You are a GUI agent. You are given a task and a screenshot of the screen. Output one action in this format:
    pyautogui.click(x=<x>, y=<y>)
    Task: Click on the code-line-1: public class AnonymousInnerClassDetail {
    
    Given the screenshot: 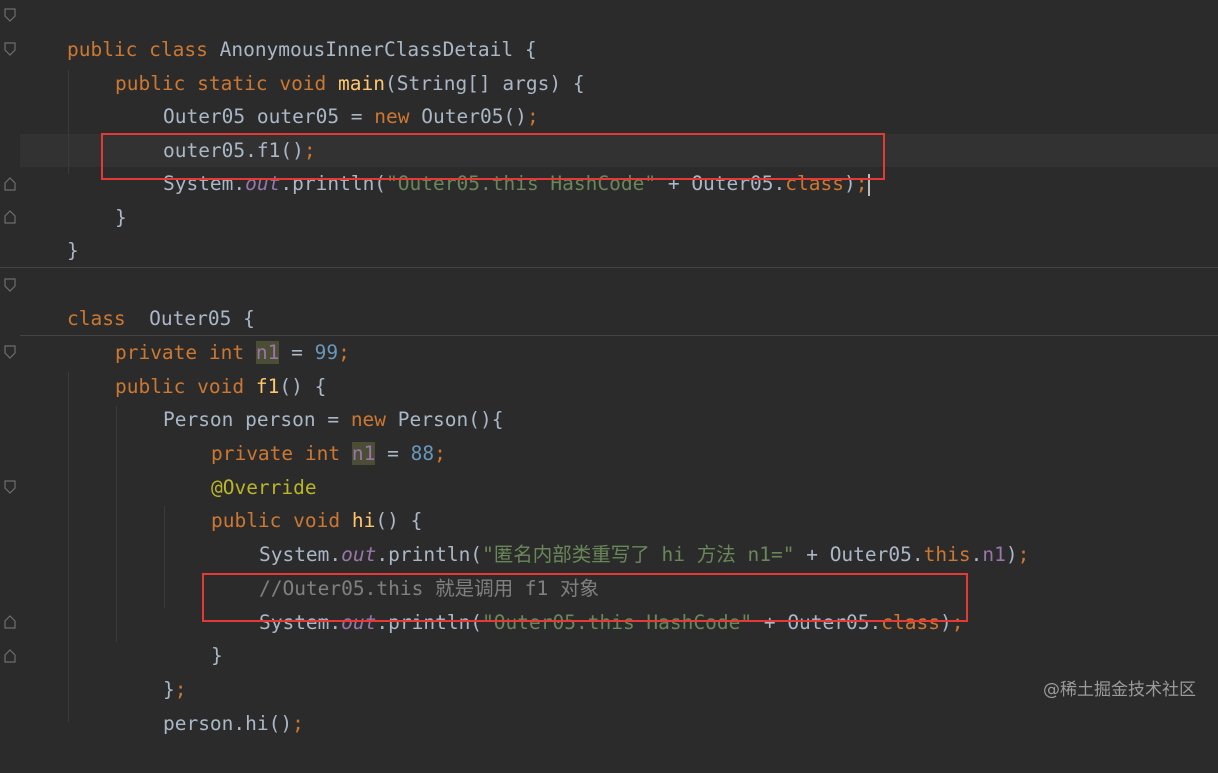 What is the action you would take?
    pyautogui.click(x=278, y=30)
    